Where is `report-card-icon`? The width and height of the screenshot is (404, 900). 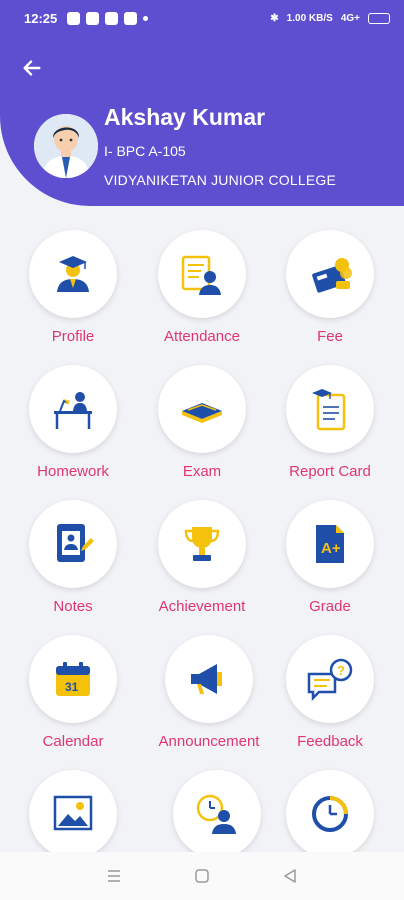
report-card-icon is located at coordinates (329, 410).